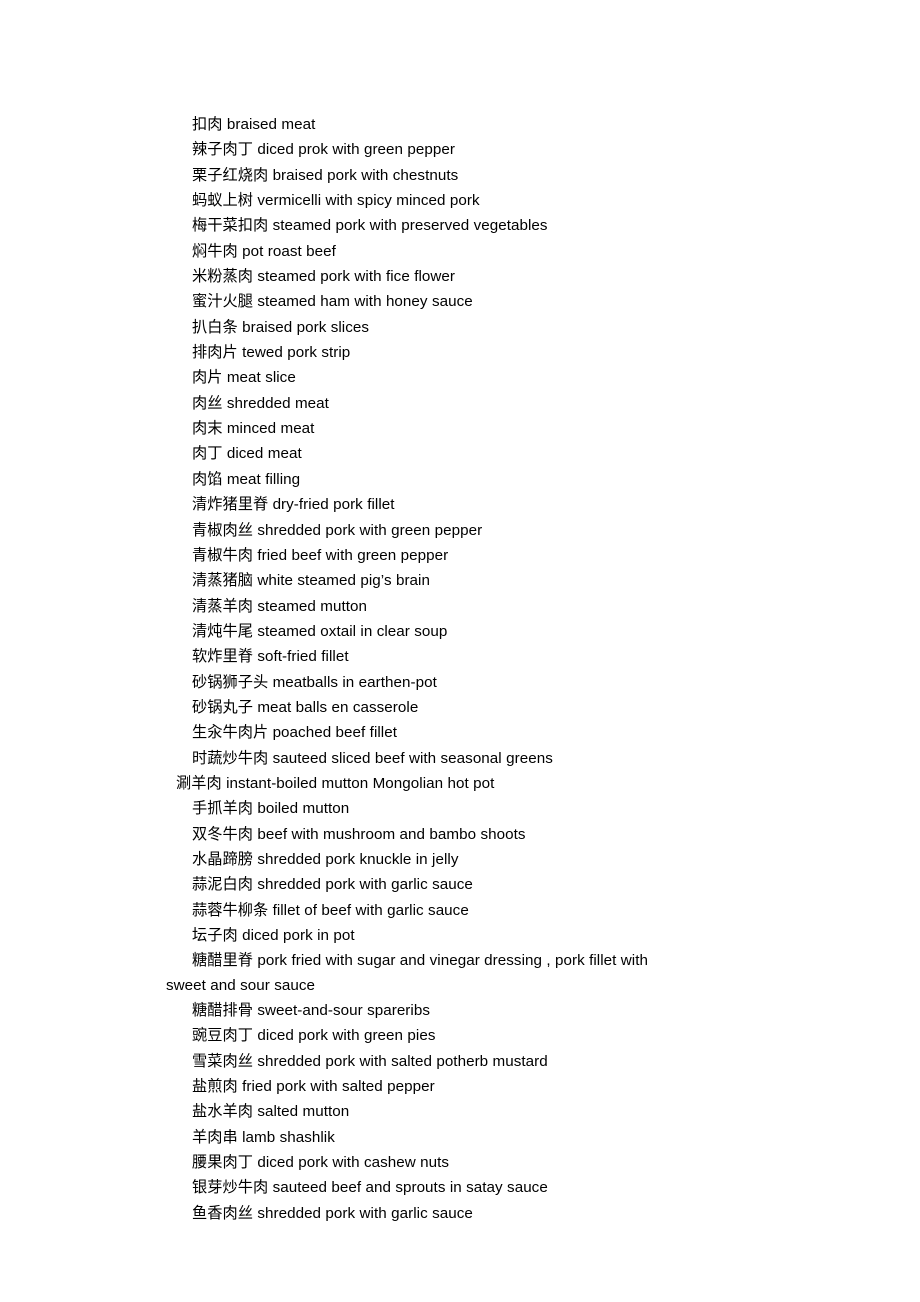 The height and width of the screenshot is (1302, 920). I want to click on entry-translation-english: instant-boiled mutton Mongolian hot pot, so click(360, 783).